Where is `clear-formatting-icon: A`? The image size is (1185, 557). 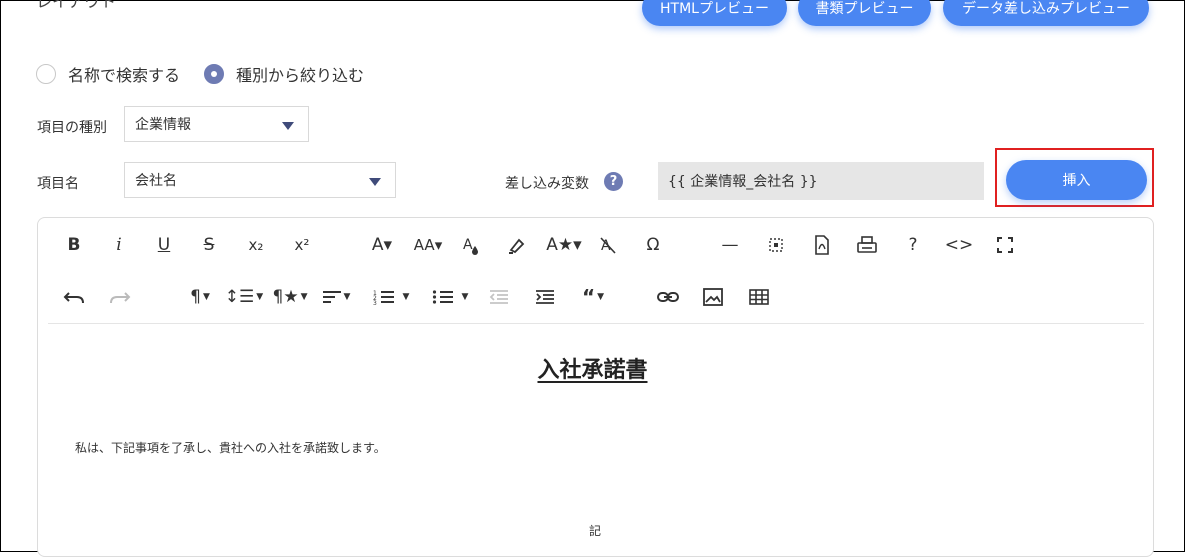 clear-formatting-icon: A is located at coordinates (608, 245).